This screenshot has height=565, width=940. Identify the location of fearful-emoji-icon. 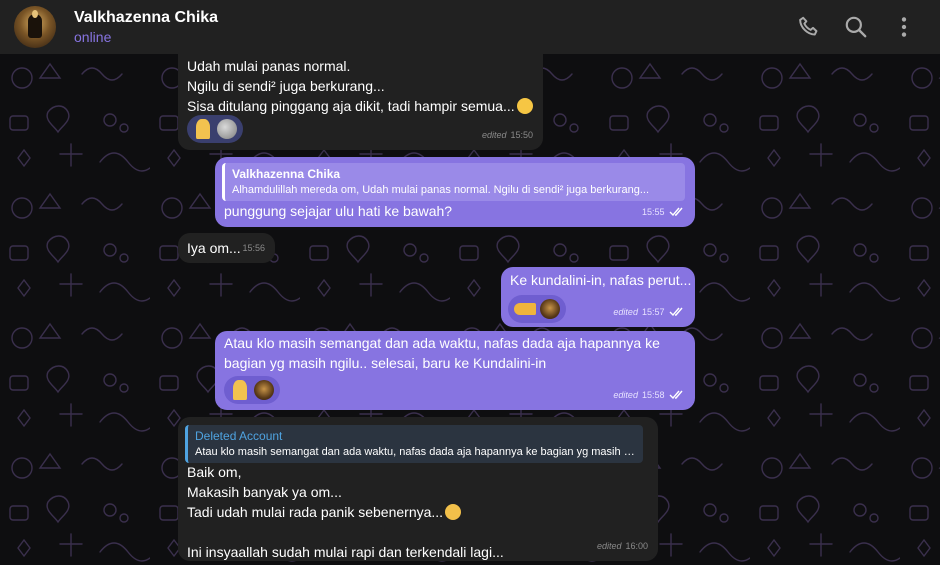
(453, 512).